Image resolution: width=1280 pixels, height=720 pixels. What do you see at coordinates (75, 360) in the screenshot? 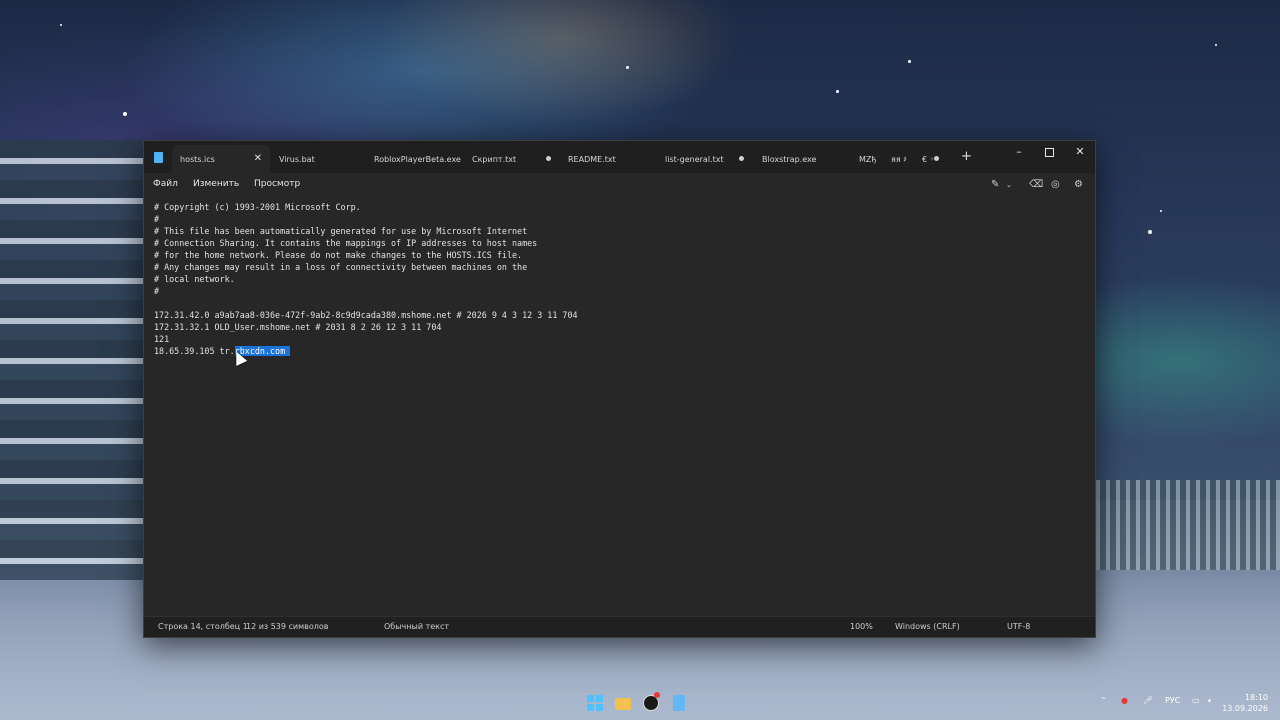
I see `snowy-trees-left` at bounding box center [75, 360].